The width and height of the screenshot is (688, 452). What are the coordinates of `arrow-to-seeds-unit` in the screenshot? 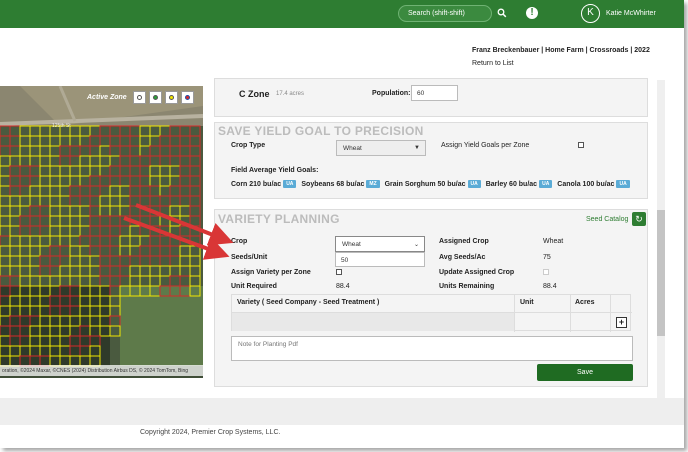 It's located at (176, 238).